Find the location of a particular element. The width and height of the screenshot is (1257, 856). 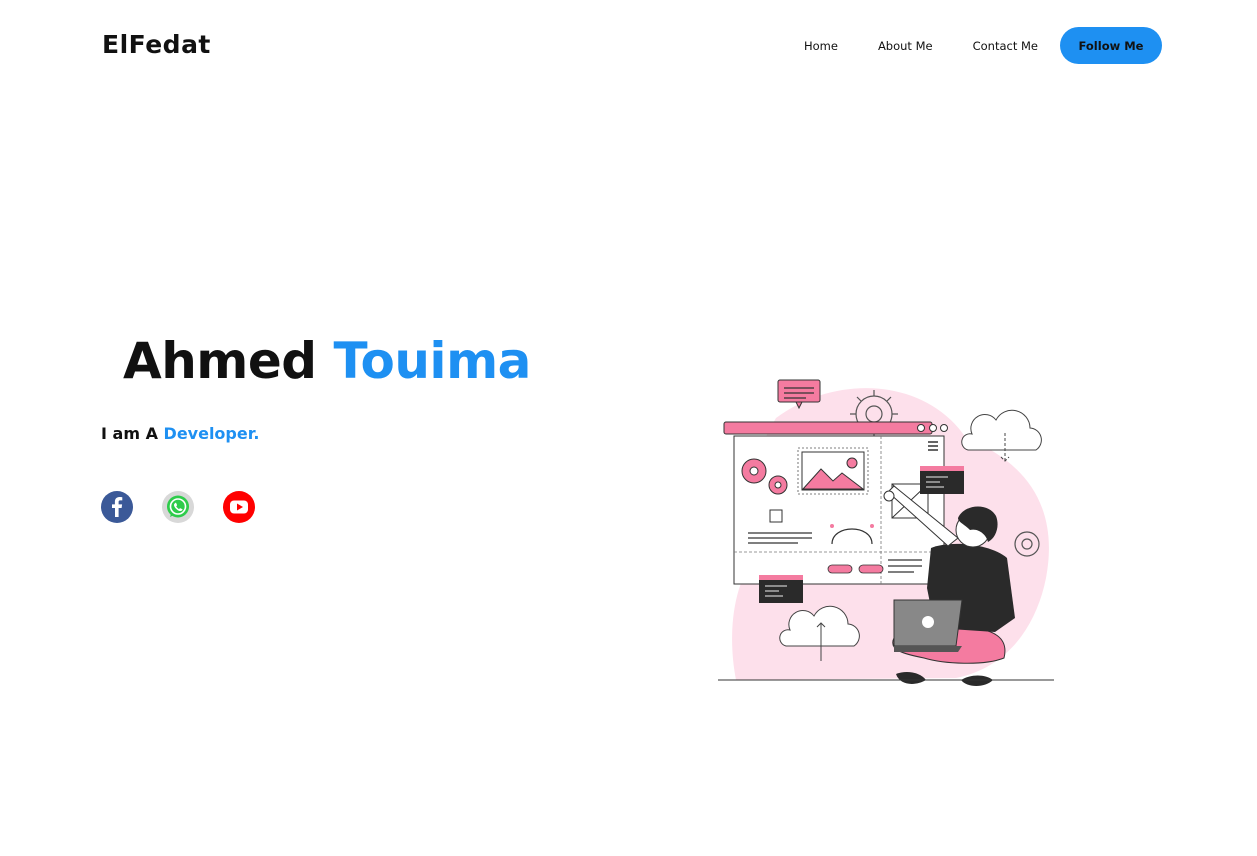

nav-home: Home is located at coordinates (821, 46).